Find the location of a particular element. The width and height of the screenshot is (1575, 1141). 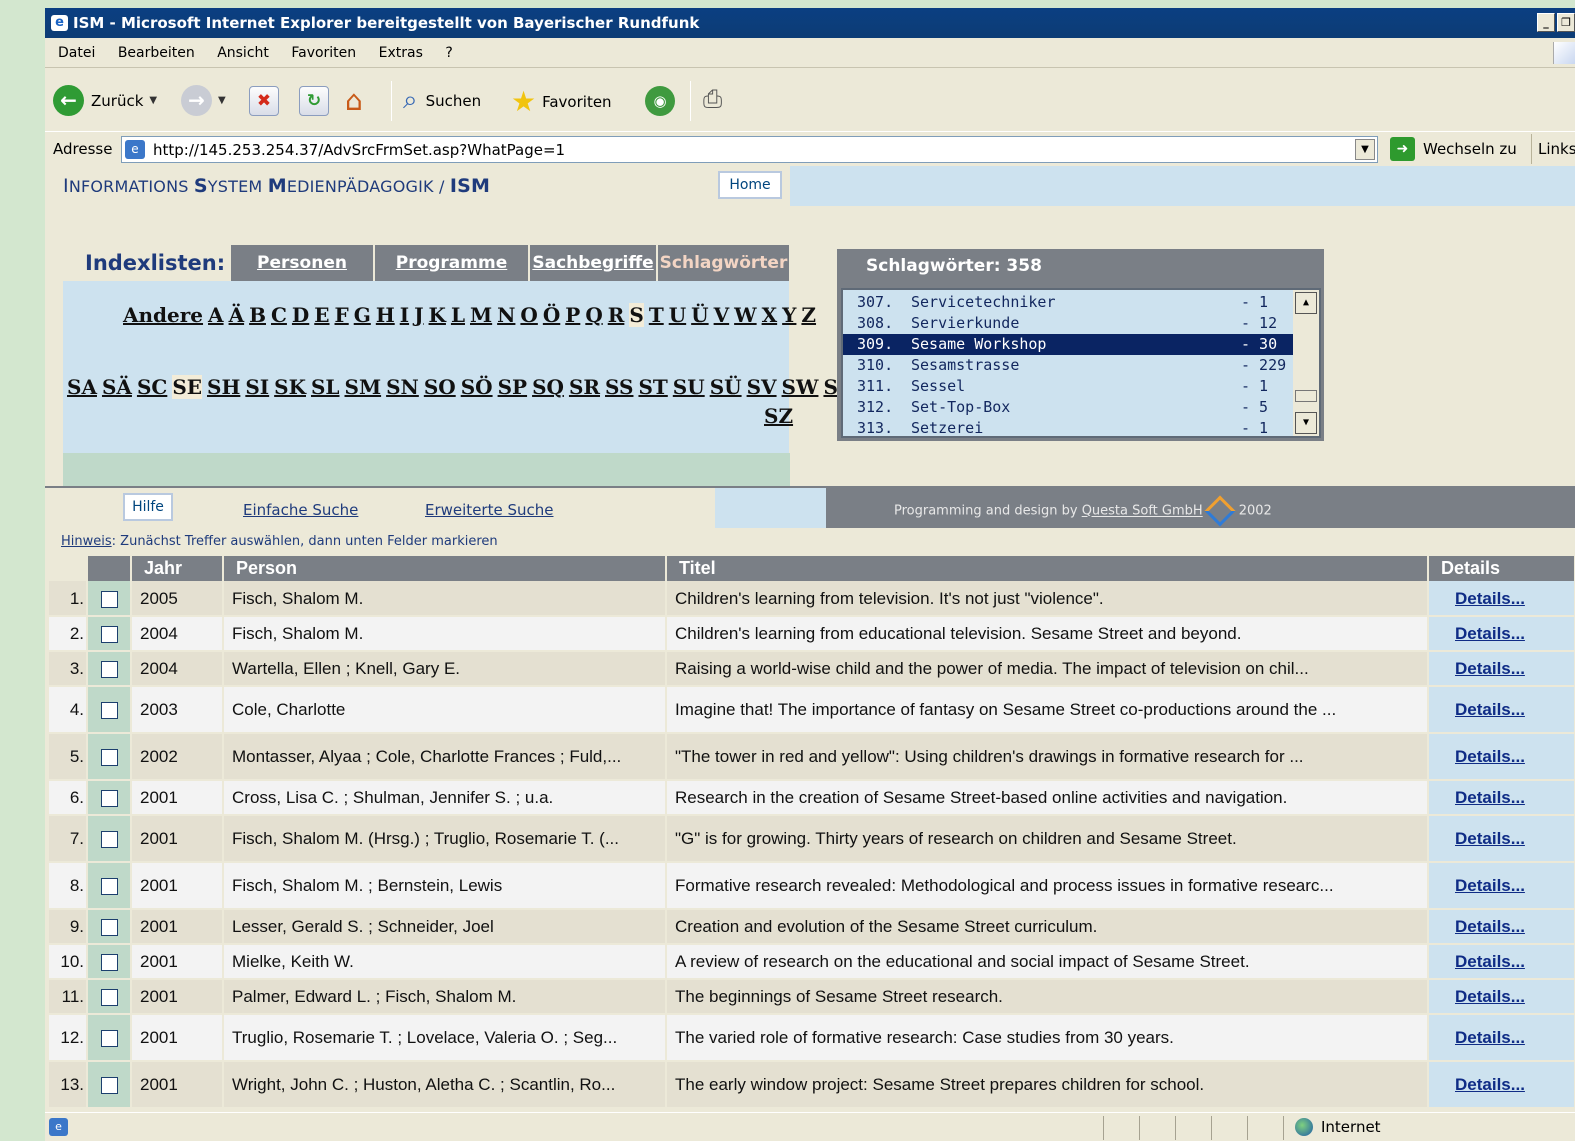

keyword-item: 311. Sessel - 1 is located at coordinates (1069, 386).